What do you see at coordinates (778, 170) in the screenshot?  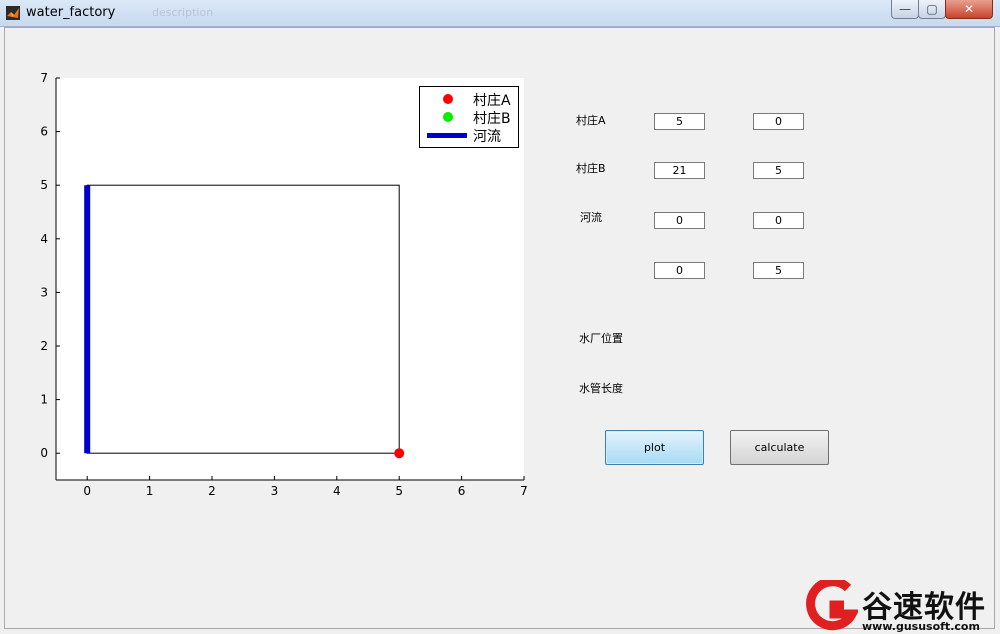 I see `village-b-y-field: 5` at bounding box center [778, 170].